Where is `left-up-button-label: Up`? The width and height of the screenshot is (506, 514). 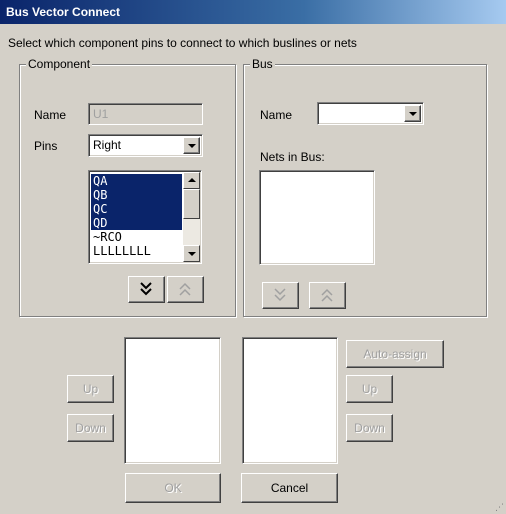
left-up-button-label: Up is located at coordinates (90, 389).